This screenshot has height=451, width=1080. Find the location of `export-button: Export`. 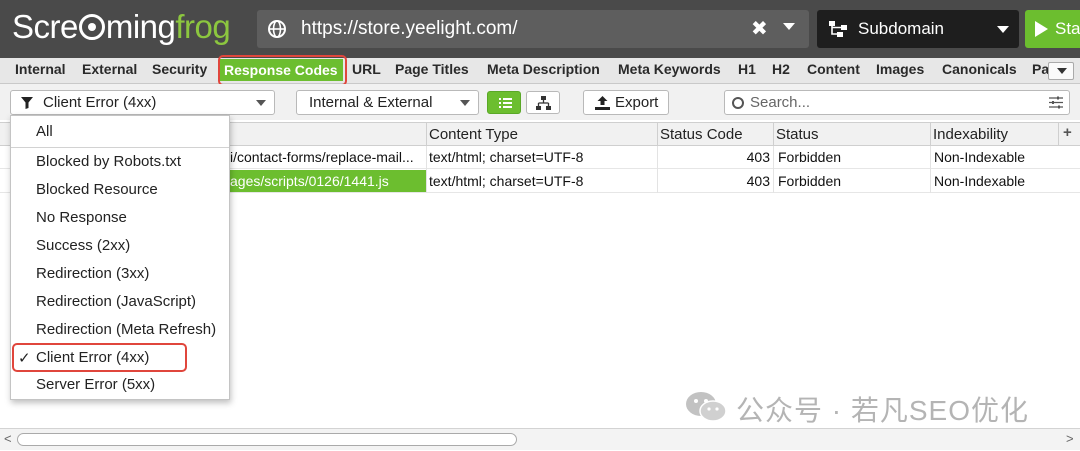

export-button: Export is located at coordinates (626, 102).